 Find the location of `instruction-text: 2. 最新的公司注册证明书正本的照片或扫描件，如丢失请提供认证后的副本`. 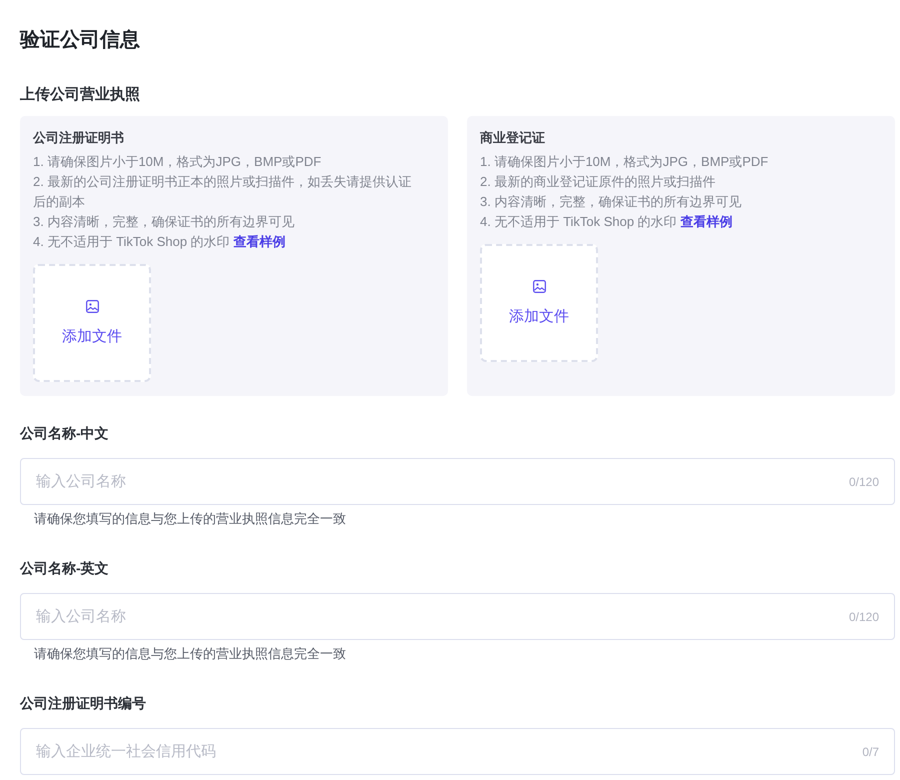

instruction-text: 2. 最新的公司注册证明书正本的照片或扫描件，如丢失请提供认证后的副本 is located at coordinates (222, 192).